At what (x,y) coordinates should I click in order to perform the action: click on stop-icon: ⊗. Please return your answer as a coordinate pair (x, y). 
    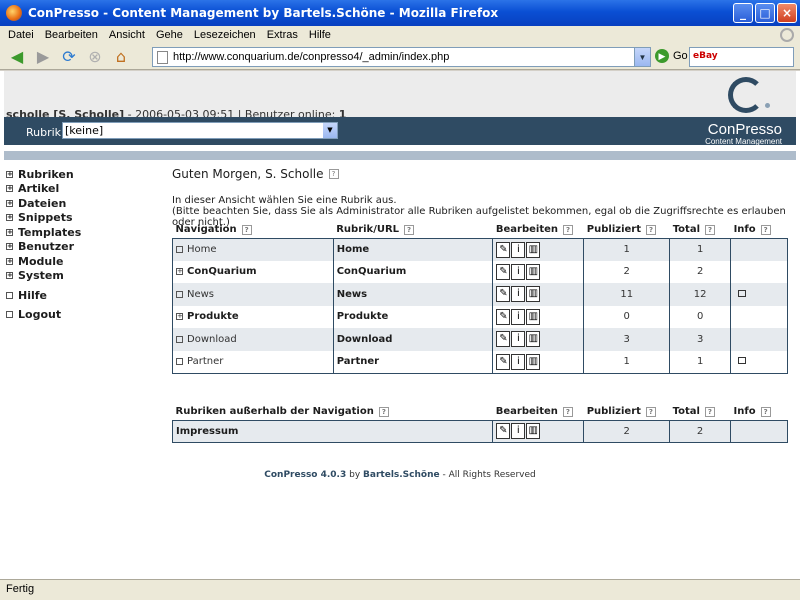
    Looking at the image, I should click on (95, 57).